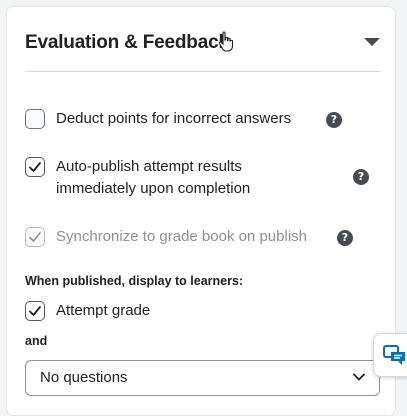  Describe the element at coordinates (202, 378) in the screenshot. I see `questions-select: No questions` at that location.